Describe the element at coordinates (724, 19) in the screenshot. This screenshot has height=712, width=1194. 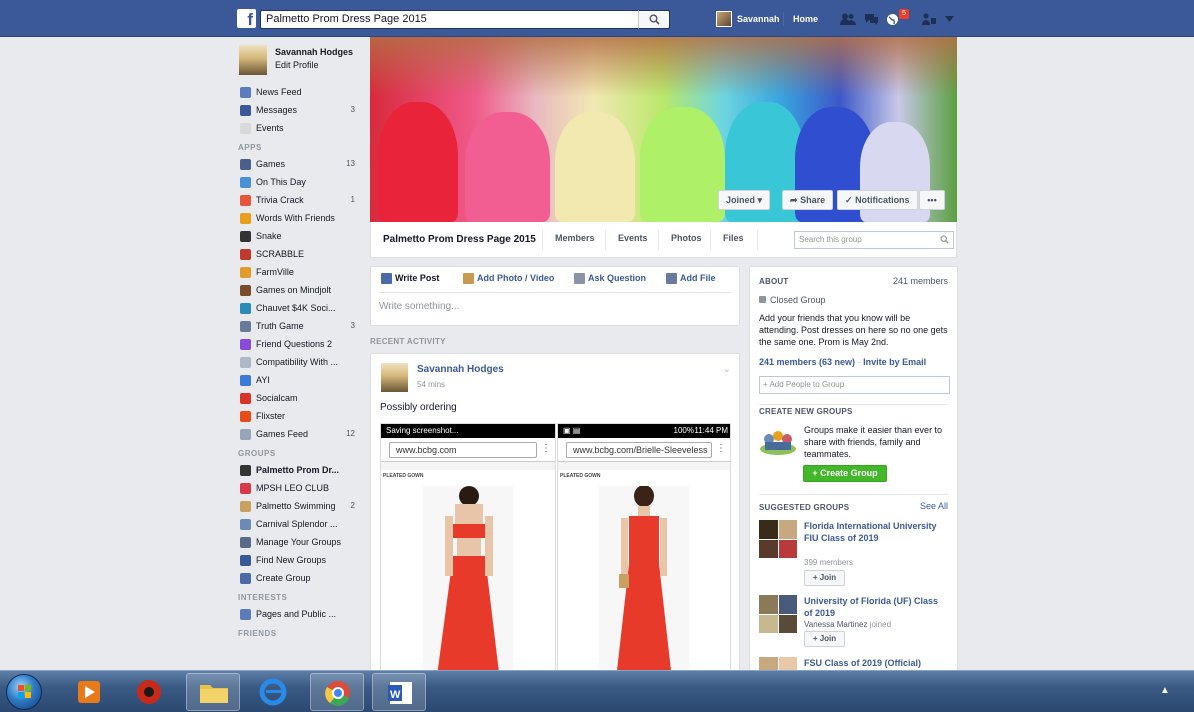
I see `top-avatar` at that location.